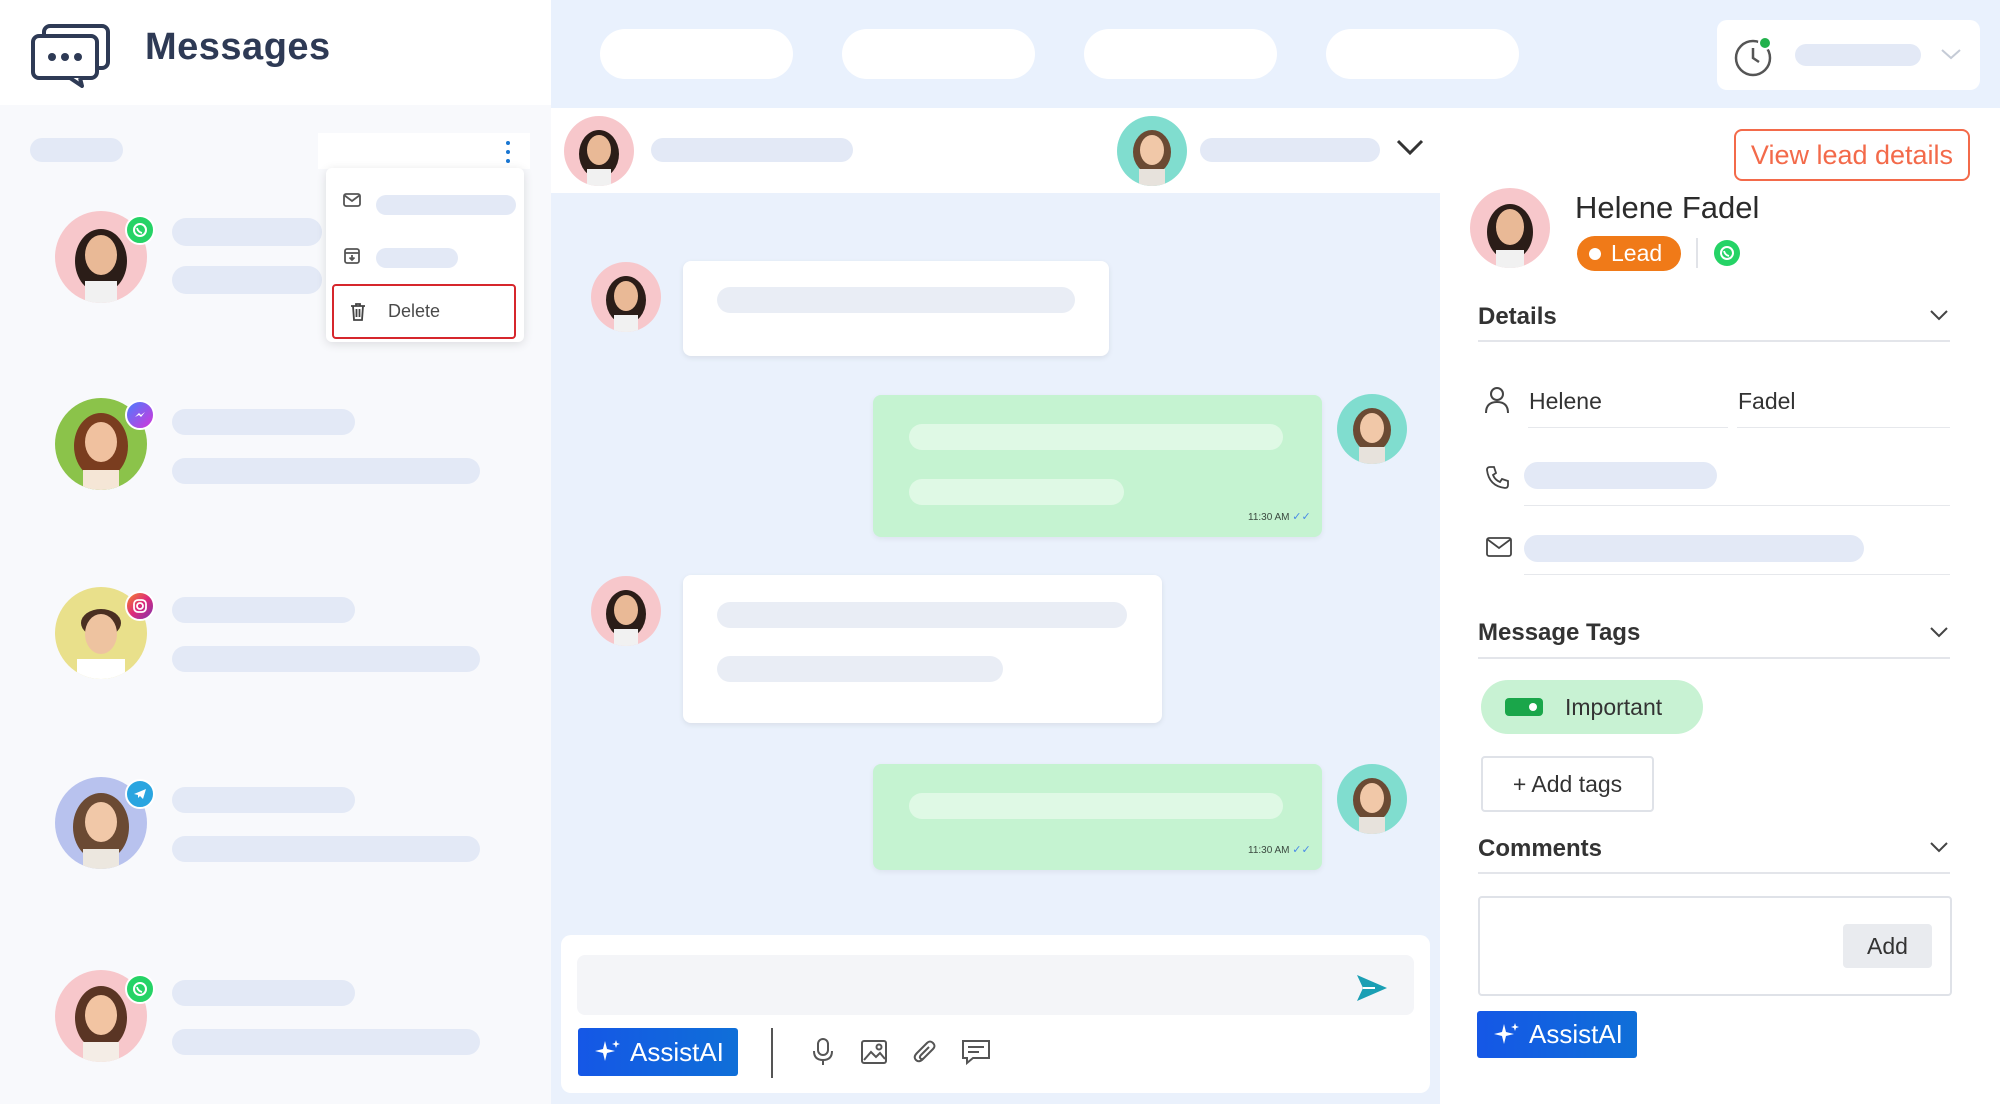 Image resolution: width=2000 pixels, height=1104 pixels. Describe the element at coordinates (1517, 316) in the screenshot. I see `section-title-details: Details` at that location.